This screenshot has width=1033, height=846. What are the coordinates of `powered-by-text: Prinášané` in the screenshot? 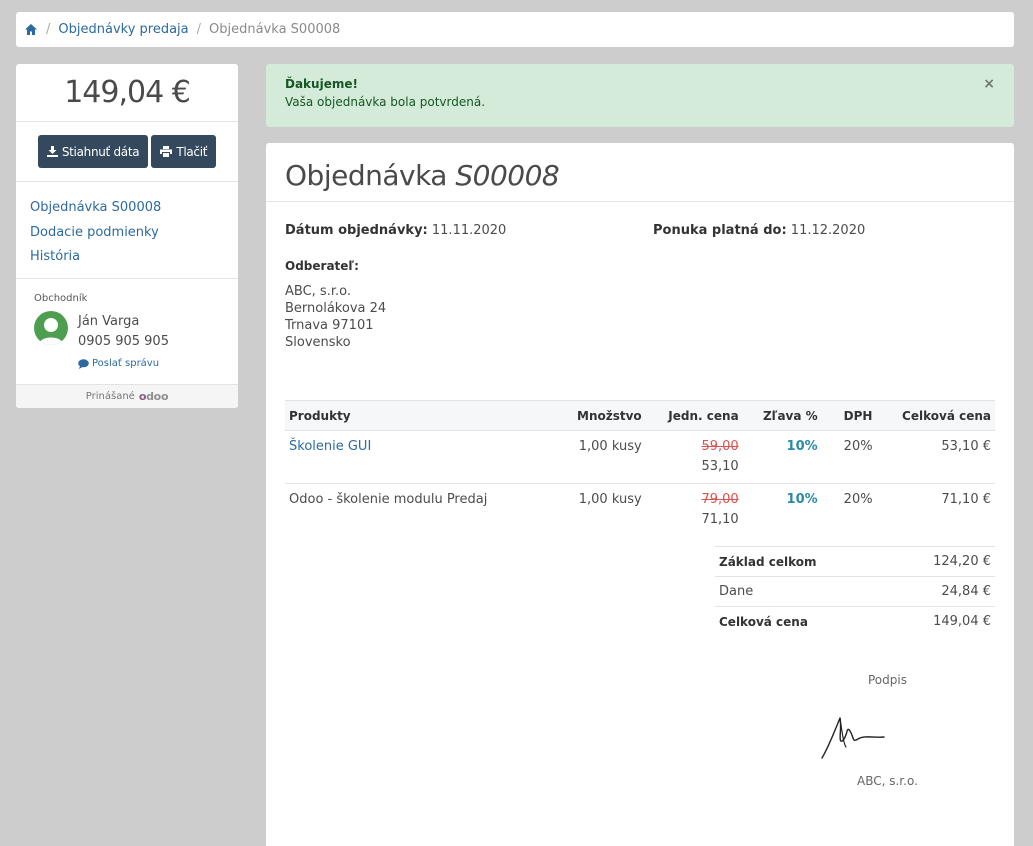 It's located at (110, 396).